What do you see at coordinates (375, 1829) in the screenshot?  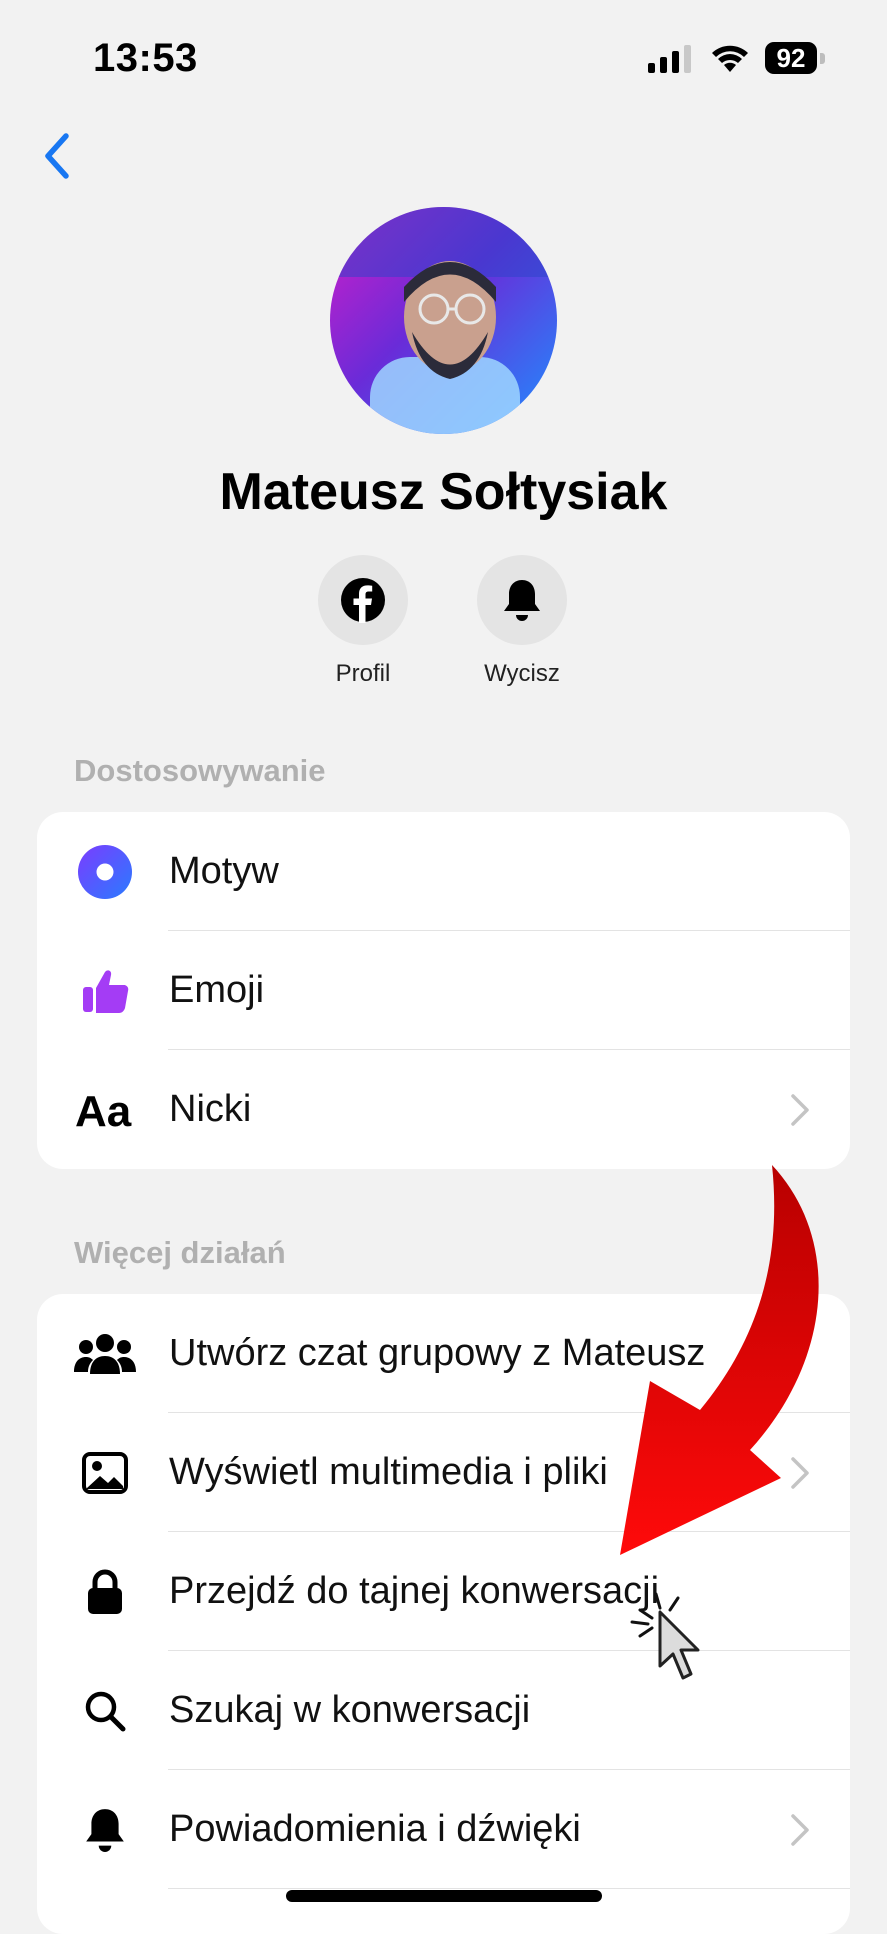 I see `list-item-label: Powiadomienia i dźwięki` at bounding box center [375, 1829].